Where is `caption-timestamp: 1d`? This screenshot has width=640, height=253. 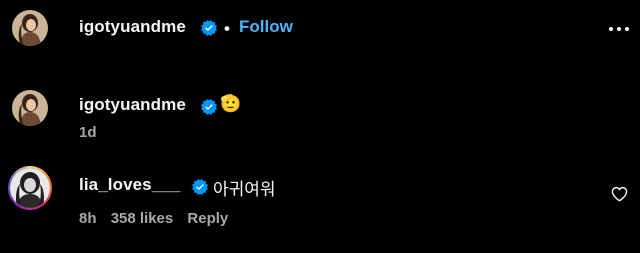
caption-timestamp: 1d is located at coordinates (88, 132).